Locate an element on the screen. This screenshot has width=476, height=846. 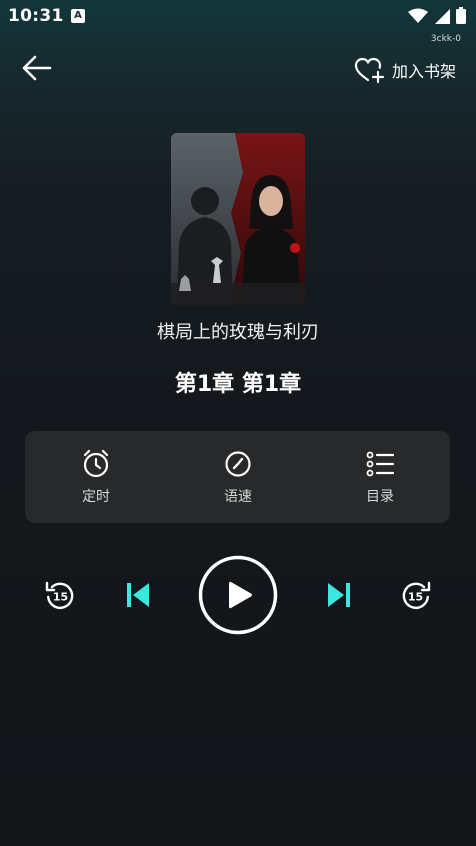
add-to-shelf-button: 加入书架 is located at coordinates (405, 70).